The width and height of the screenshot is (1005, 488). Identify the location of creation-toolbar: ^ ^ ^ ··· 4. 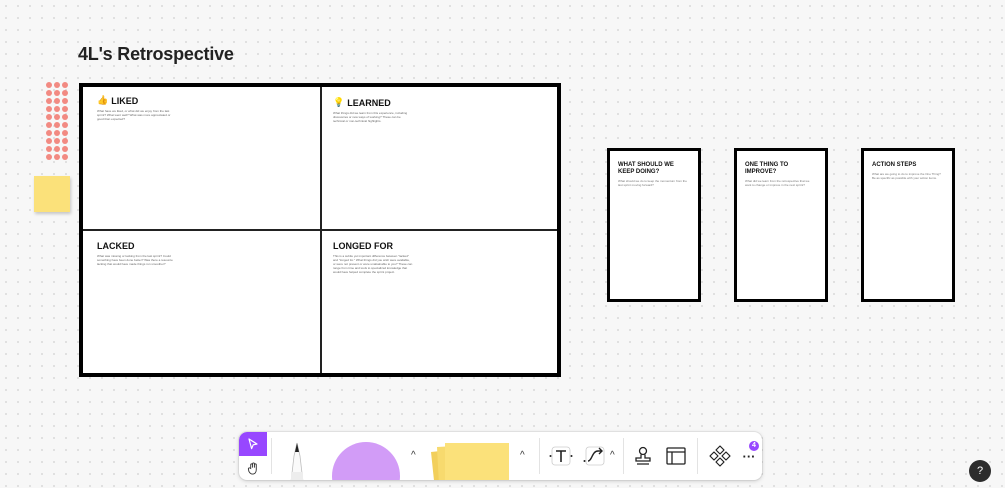
(500, 456).